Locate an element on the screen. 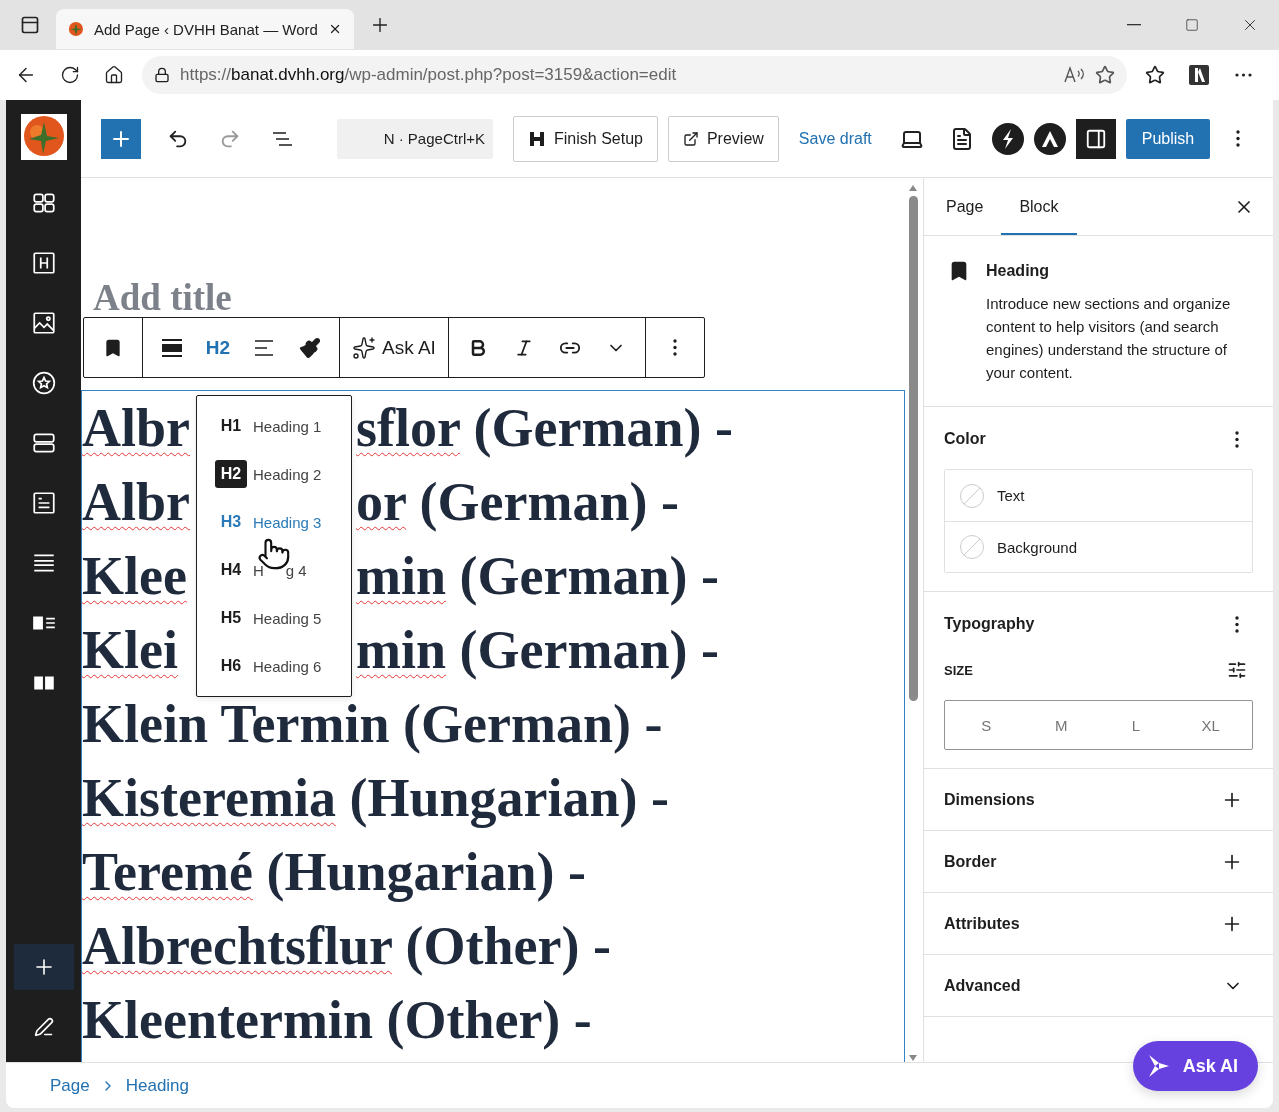 This screenshot has height=1112, width=1279. external-link-icon is located at coordinates (690, 138).